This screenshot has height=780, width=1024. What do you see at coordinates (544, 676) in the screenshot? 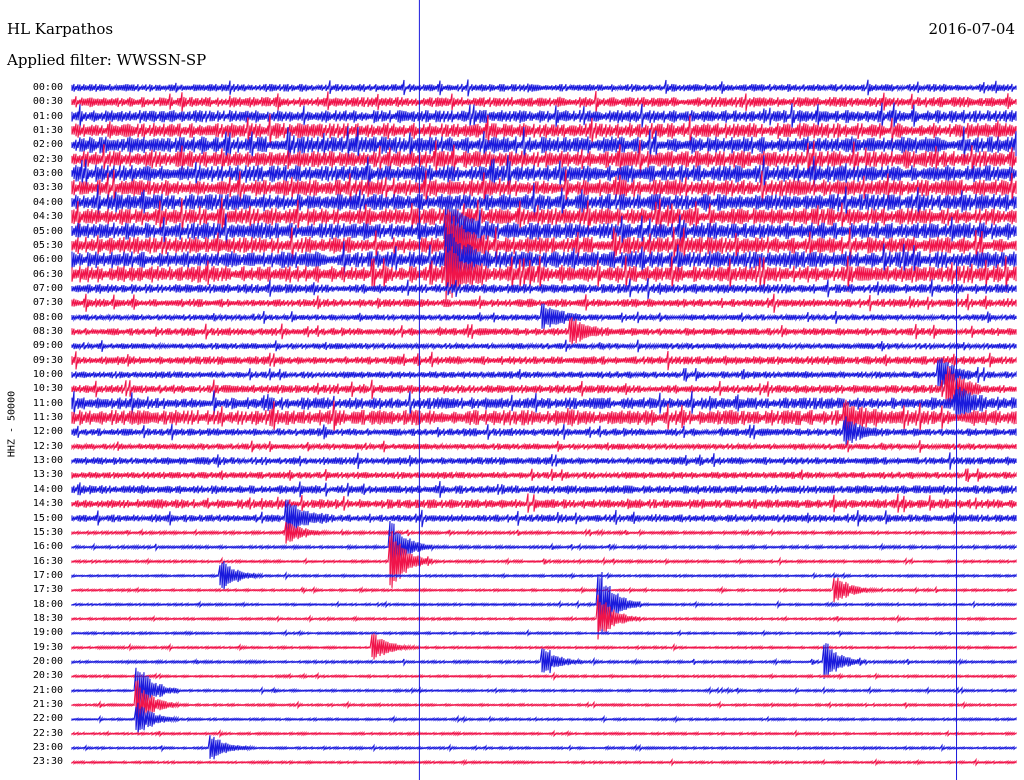
I see `trace-row-2030` at bounding box center [544, 676].